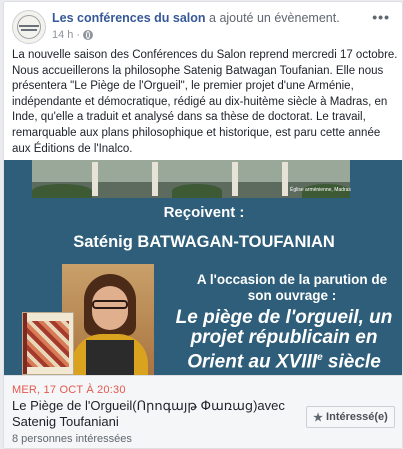 Image resolution: width=403 pixels, height=449 pixels. I want to click on star-icon: ★, so click(318, 417).